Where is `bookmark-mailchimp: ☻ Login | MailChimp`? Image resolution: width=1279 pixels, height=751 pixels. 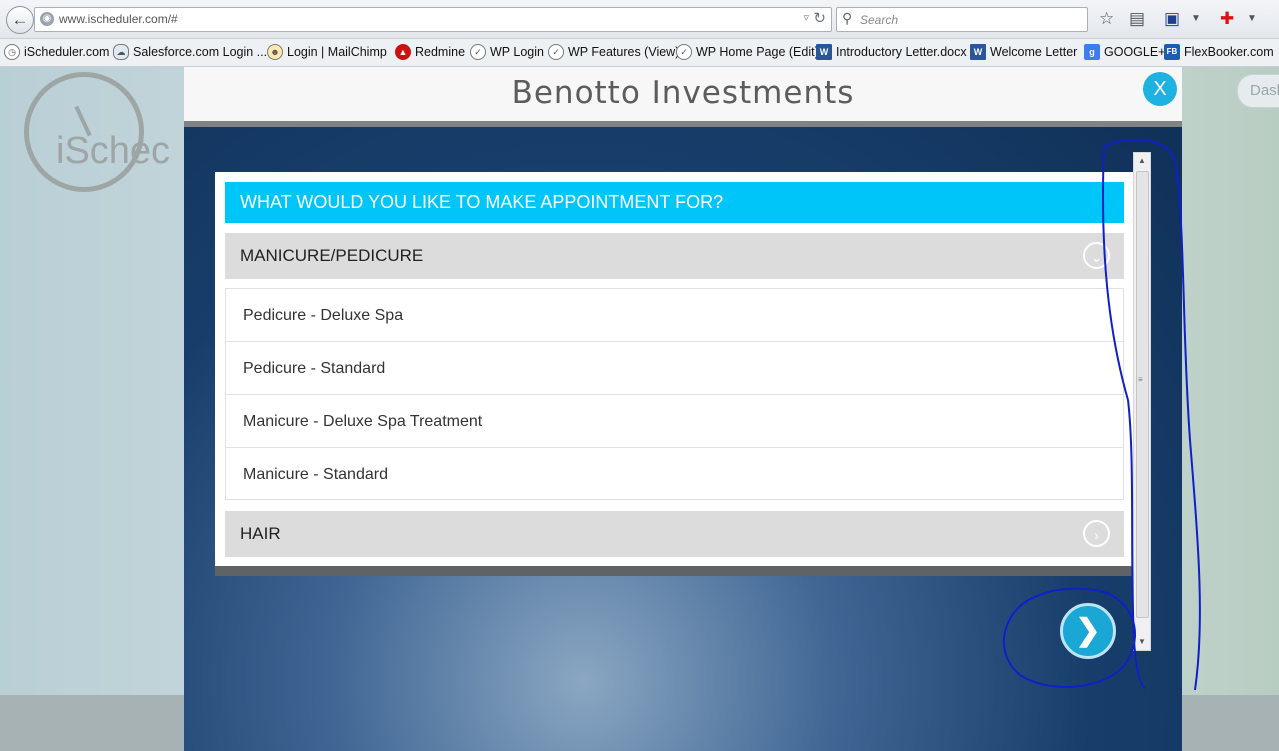 bookmark-mailchimp: ☻ Login | MailChimp is located at coordinates (327, 52).